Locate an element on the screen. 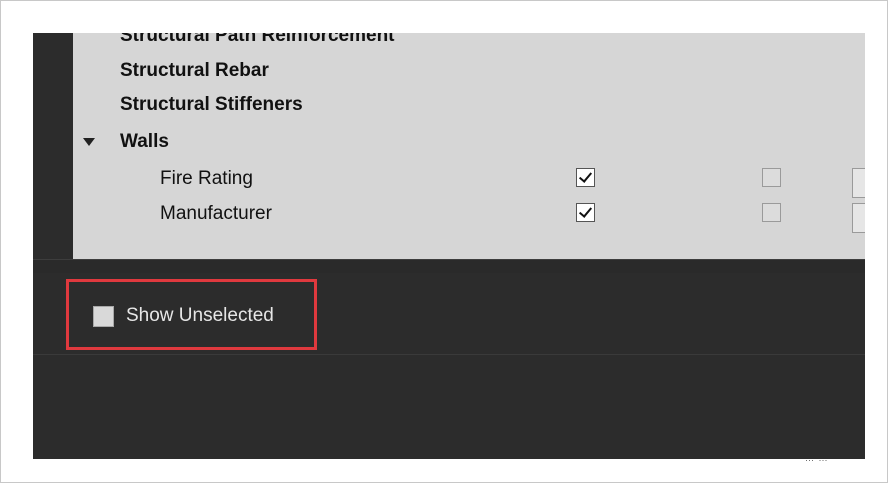  footer-divider is located at coordinates (449, 354).